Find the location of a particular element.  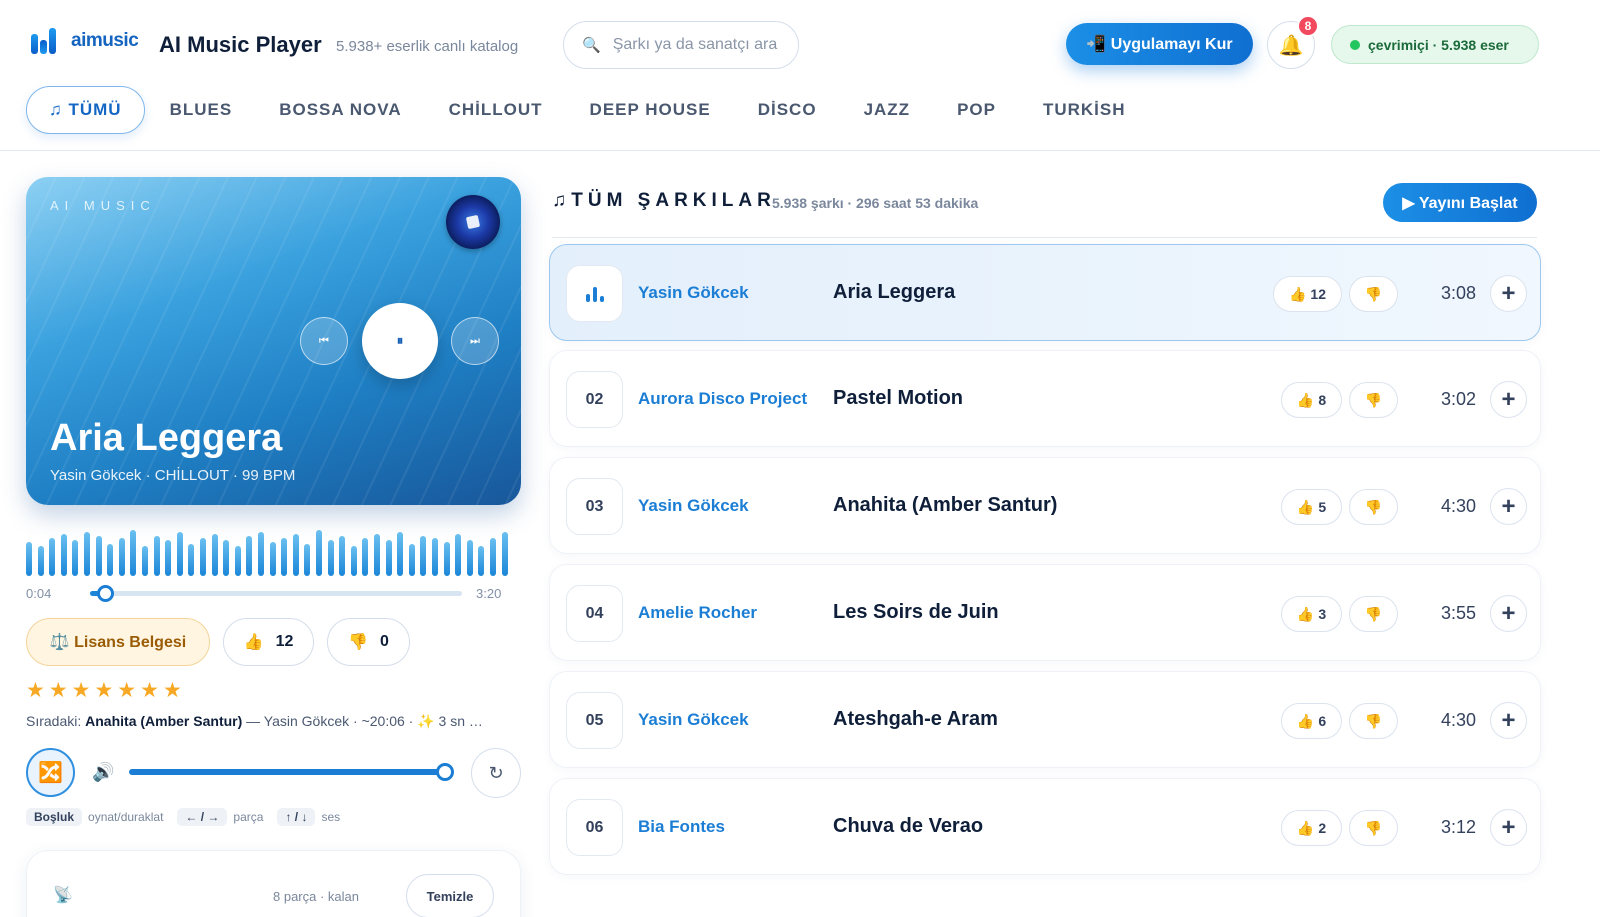

track-number: 06 is located at coordinates (594, 827).